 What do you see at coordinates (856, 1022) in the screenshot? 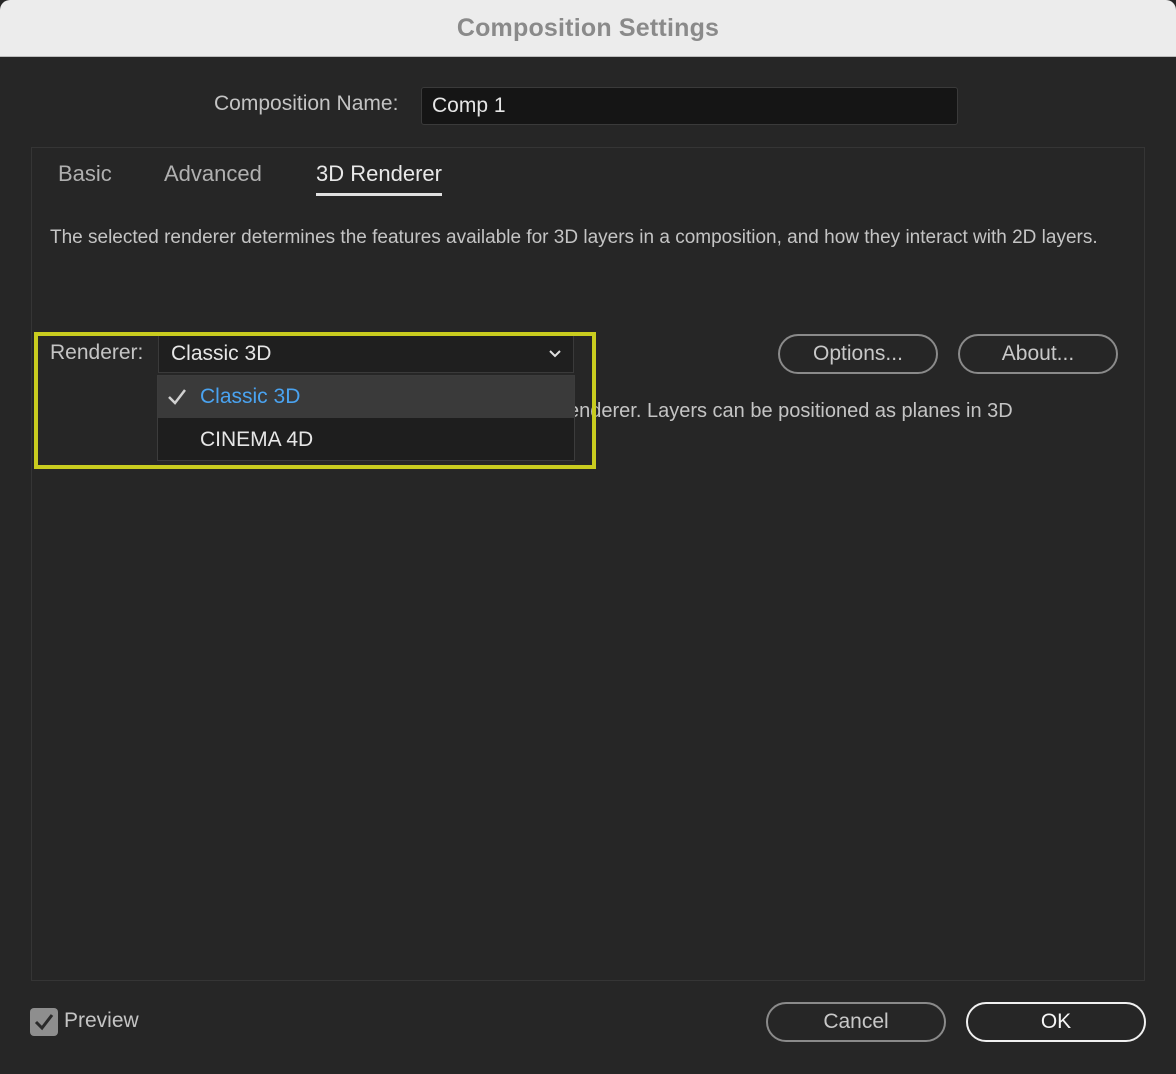
I see `cancel-button: Cancel` at bounding box center [856, 1022].